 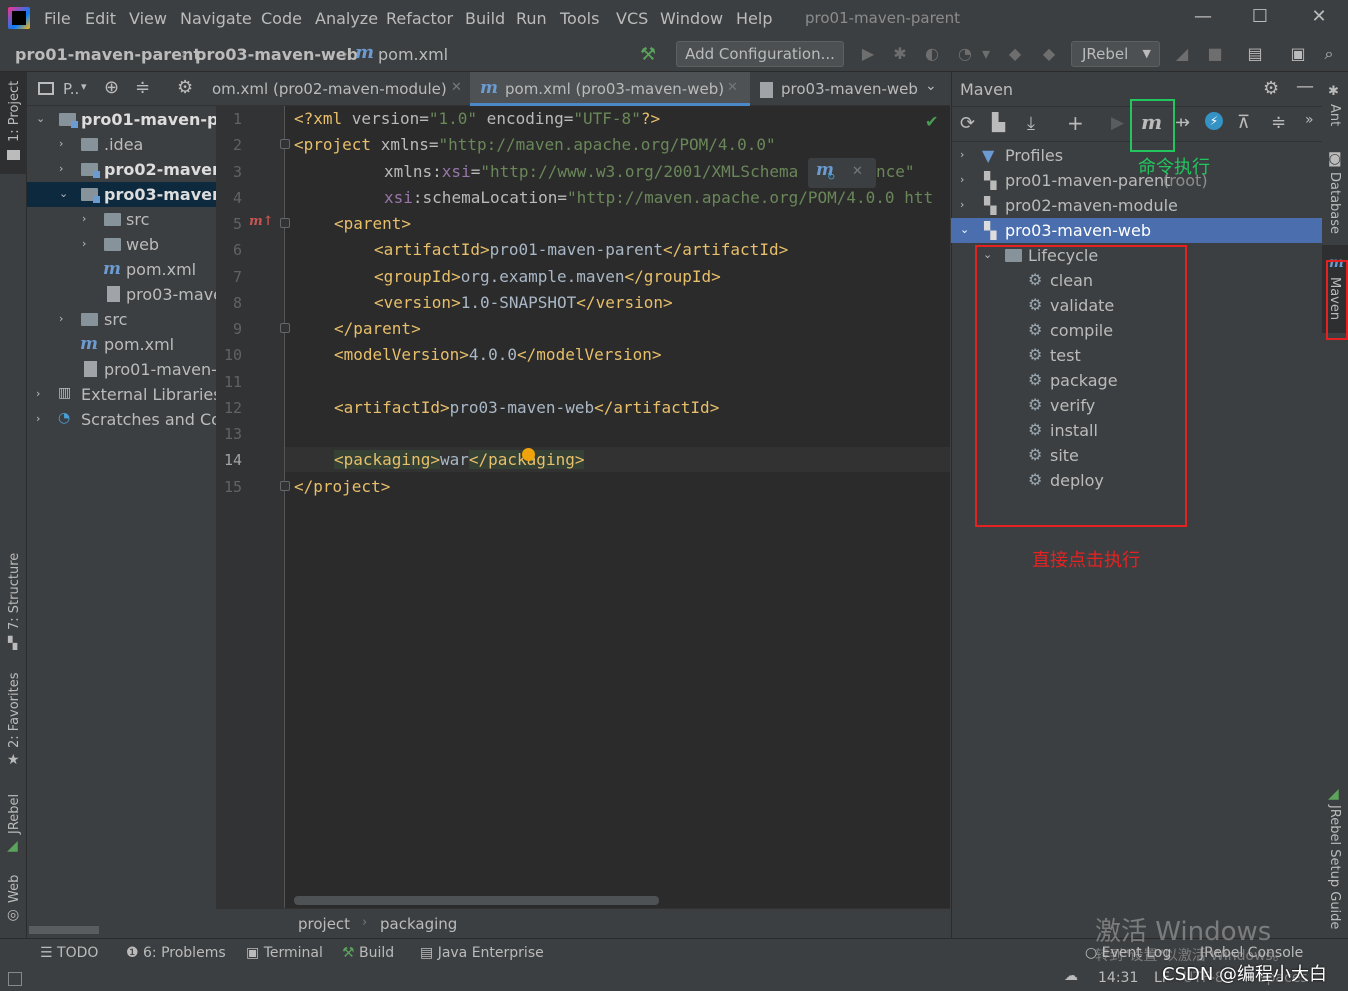 What do you see at coordinates (932, 54) in the screenshot?
I see `coverage-icon: ◐` at bounding box center [932, 54].